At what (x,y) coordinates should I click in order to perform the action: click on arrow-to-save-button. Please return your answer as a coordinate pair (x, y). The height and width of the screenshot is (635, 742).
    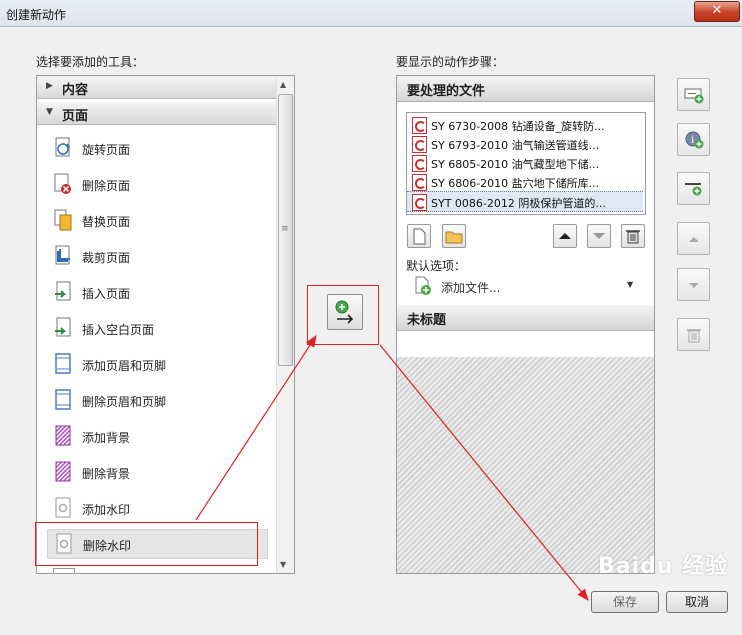
    Looking at the image, I should click on (484, 472).